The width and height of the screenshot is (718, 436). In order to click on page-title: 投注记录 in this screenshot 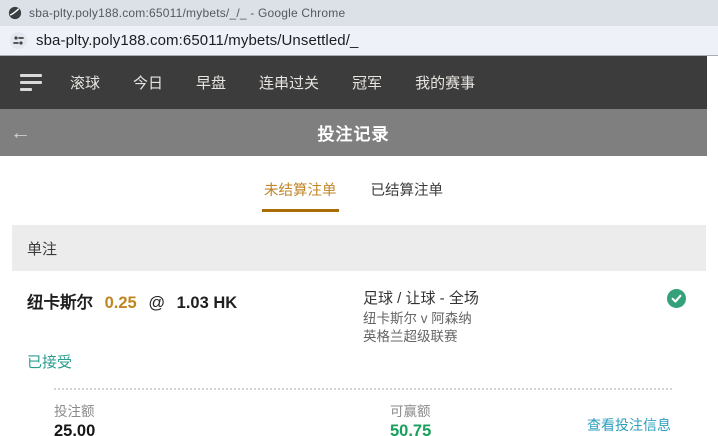, I will do `click(353, 134)`.